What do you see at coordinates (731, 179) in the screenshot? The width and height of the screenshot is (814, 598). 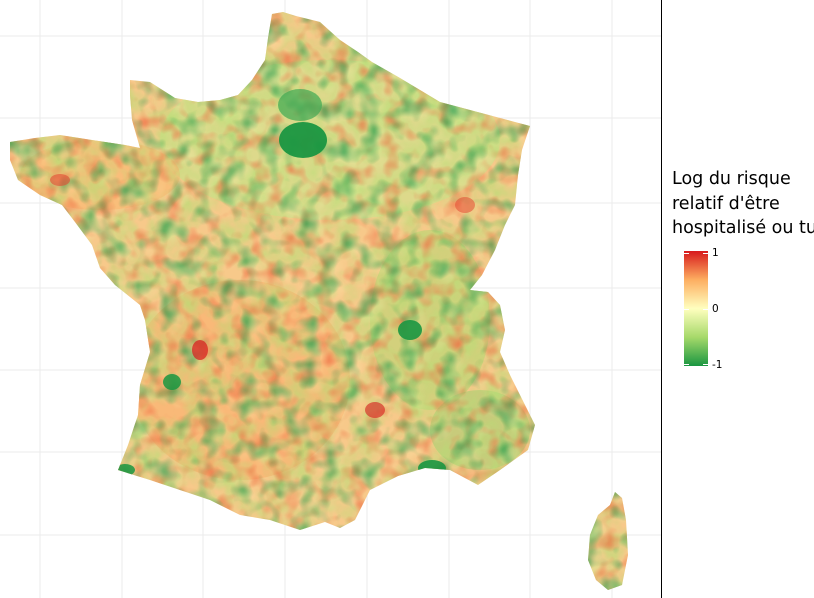 I see `legend-title-line: Log du risque` at bounding box center [731, 179].